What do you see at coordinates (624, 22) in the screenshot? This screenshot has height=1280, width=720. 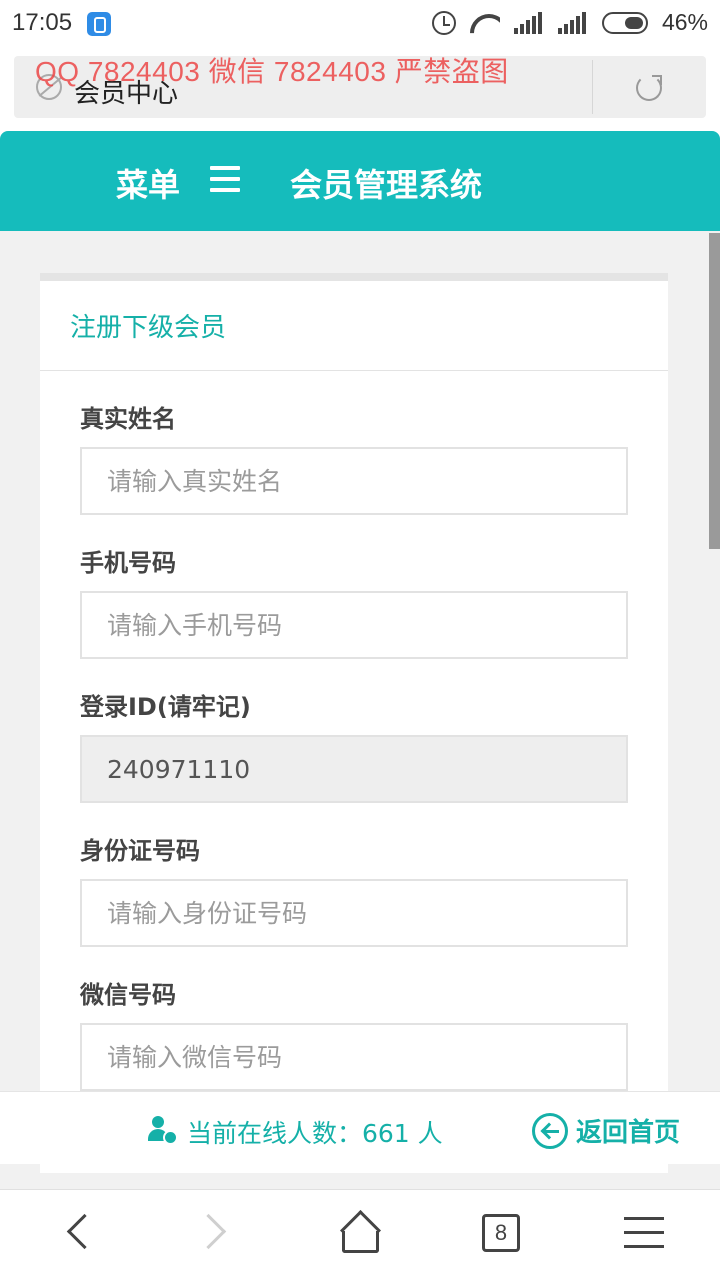 I see `battery-icon` at bounding box center [624, 22].